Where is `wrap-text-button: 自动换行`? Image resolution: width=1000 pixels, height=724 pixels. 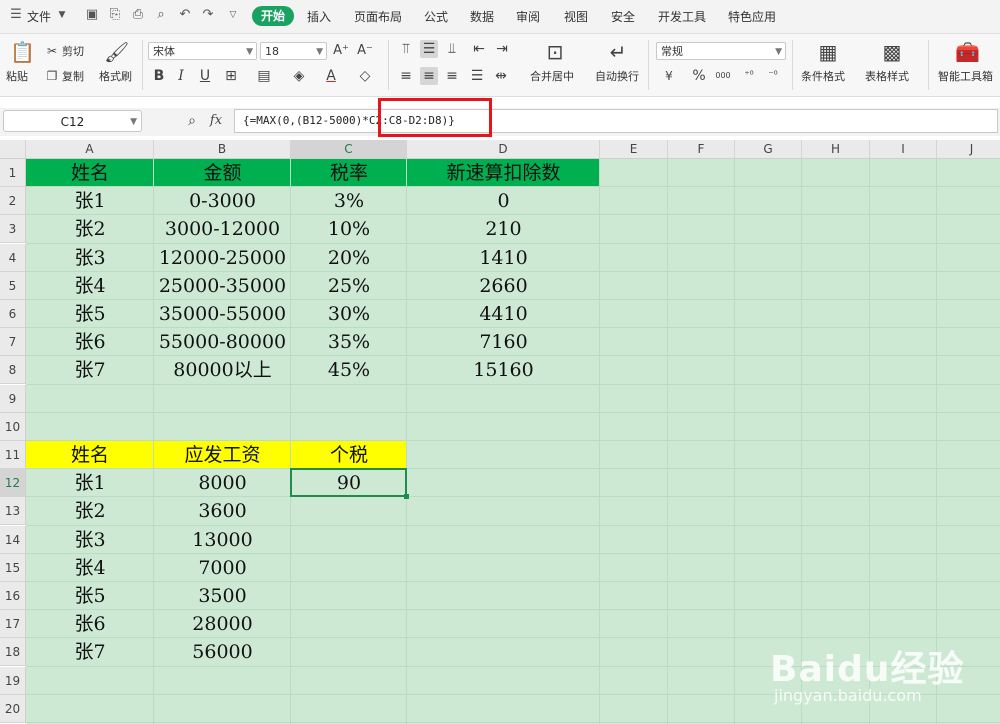 wrap-text-button: 自动换行 is located at coordinates (617, 77).